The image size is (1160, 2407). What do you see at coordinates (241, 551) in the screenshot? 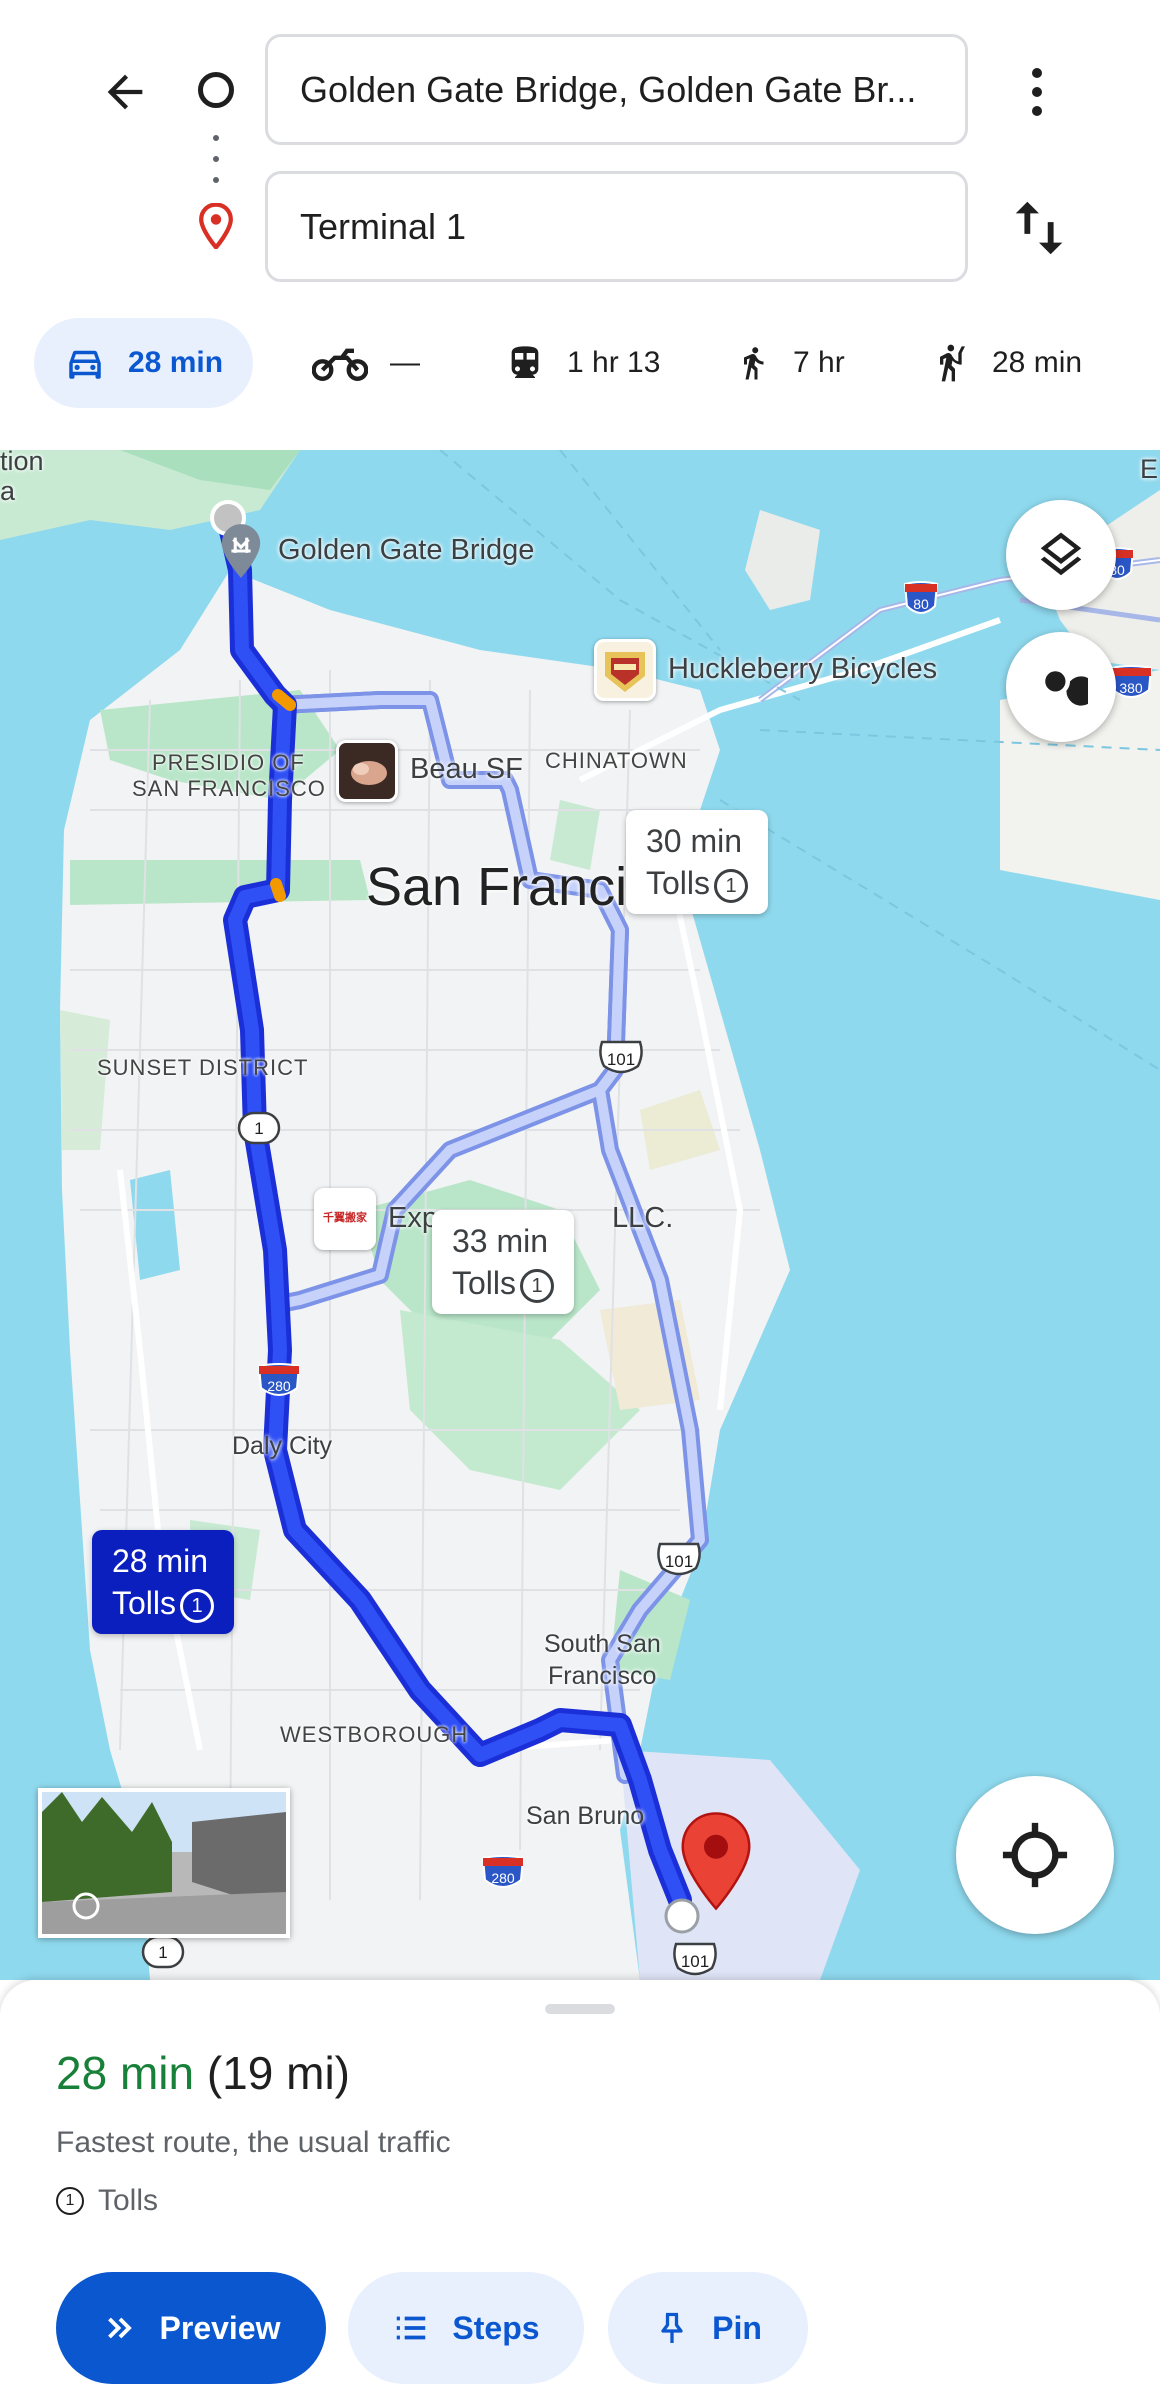
I see `landmark-marker-icon` at bounding box center [241, 551].